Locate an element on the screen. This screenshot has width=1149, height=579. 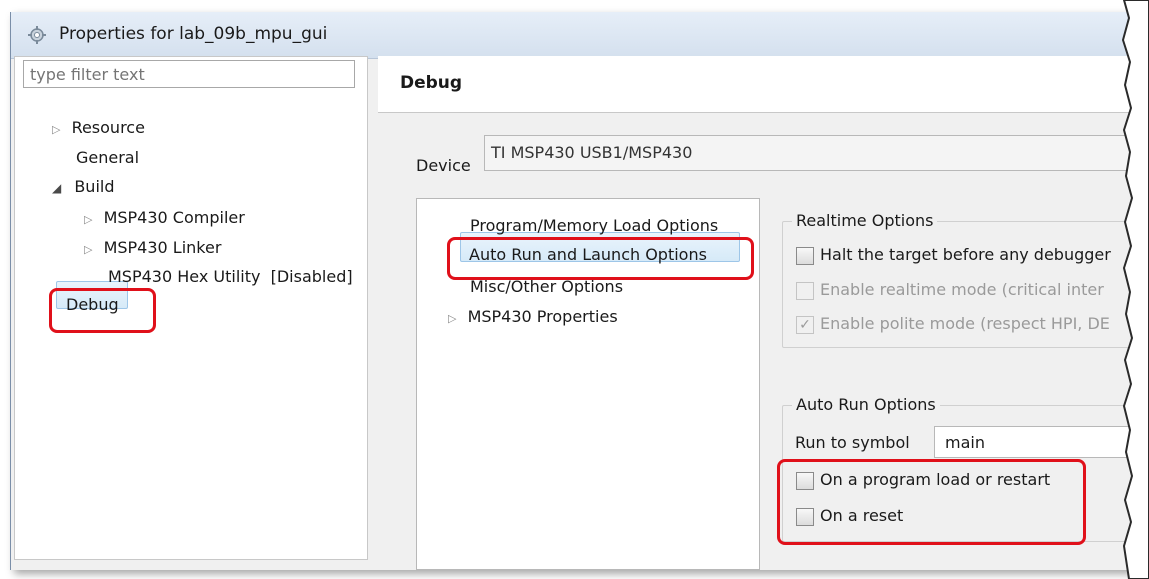
page-header is located at coordinates (754, 84).